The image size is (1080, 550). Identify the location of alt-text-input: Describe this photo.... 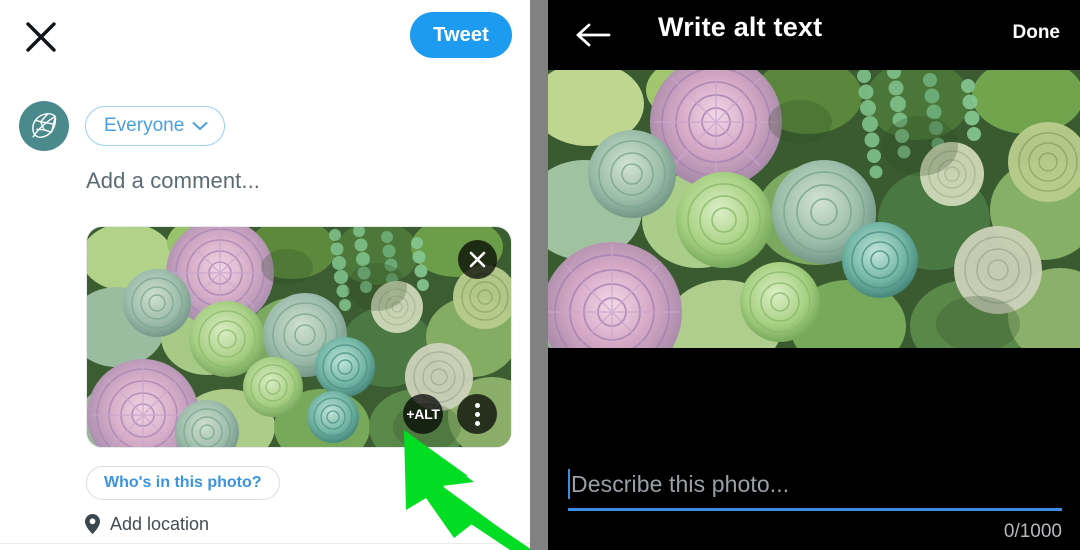
(815, 484).